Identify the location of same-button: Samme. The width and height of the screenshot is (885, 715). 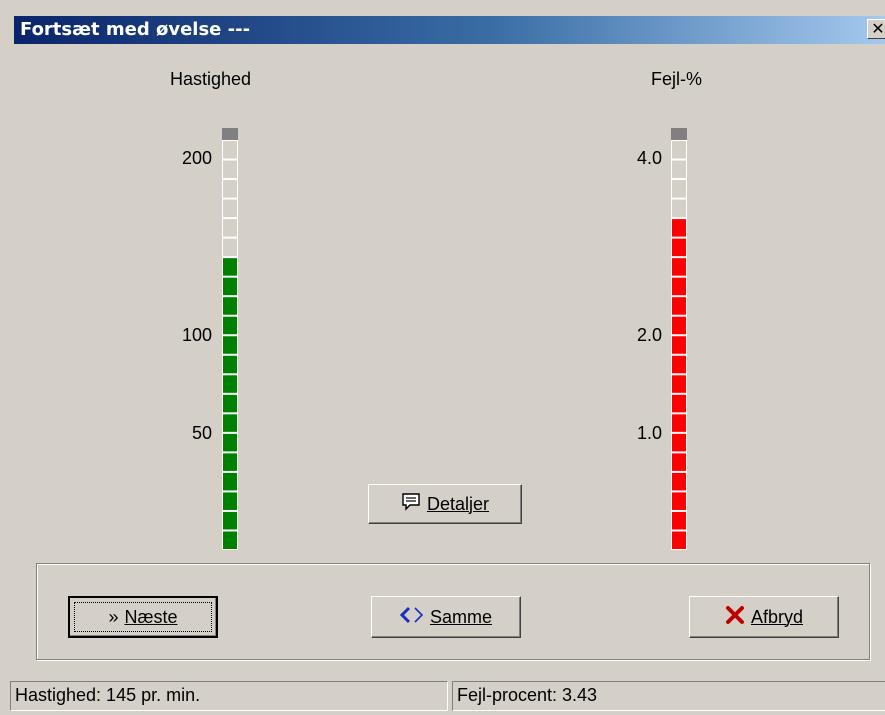
(446, 617).